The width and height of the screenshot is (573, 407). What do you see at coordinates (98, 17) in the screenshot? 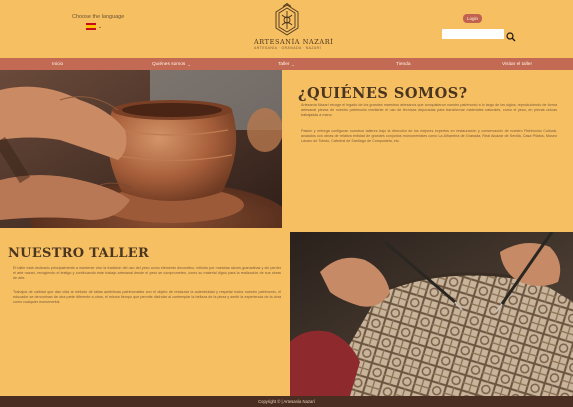
I see `language-label: Choose the language` at bounding box center [98, 17].